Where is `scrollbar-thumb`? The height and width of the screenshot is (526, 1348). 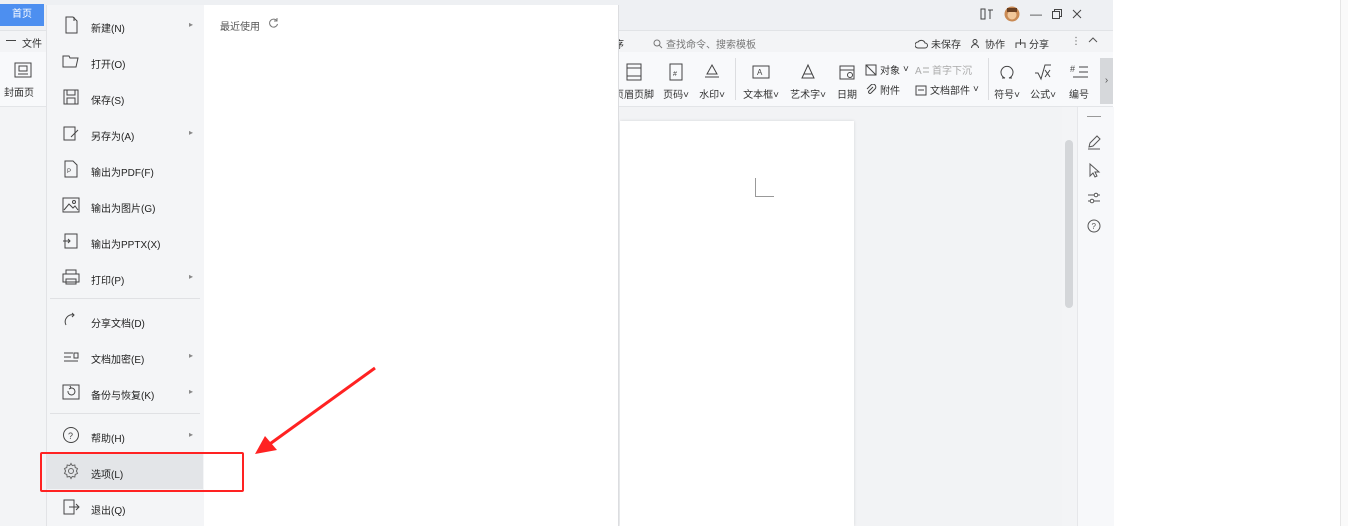
scrollbar-thumb is located at coordinates (1069, 224).